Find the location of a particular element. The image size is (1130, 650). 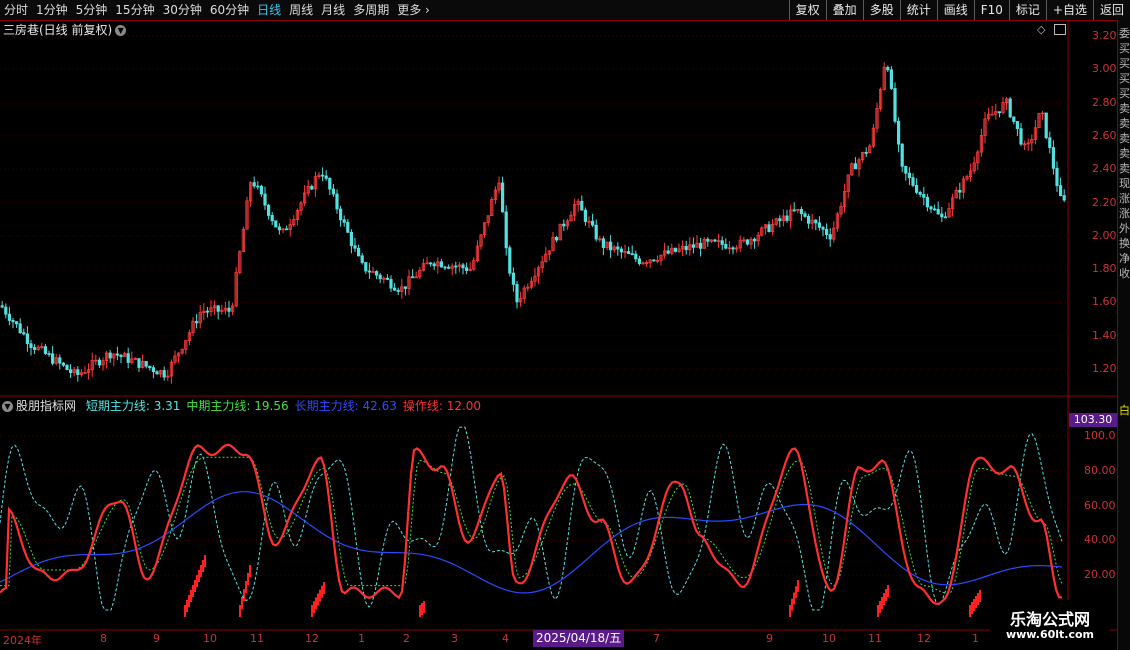

date-tick-label: 8 is located at coordinates (103, 638).